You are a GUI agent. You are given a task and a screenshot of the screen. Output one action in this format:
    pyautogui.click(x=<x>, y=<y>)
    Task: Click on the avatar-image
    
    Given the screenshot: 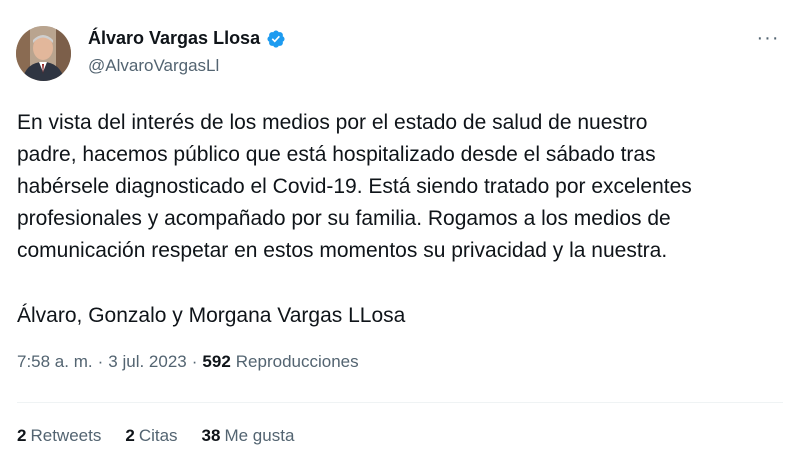 What is the action you would take?
    pyautogui.click(x=43, y=53)
    